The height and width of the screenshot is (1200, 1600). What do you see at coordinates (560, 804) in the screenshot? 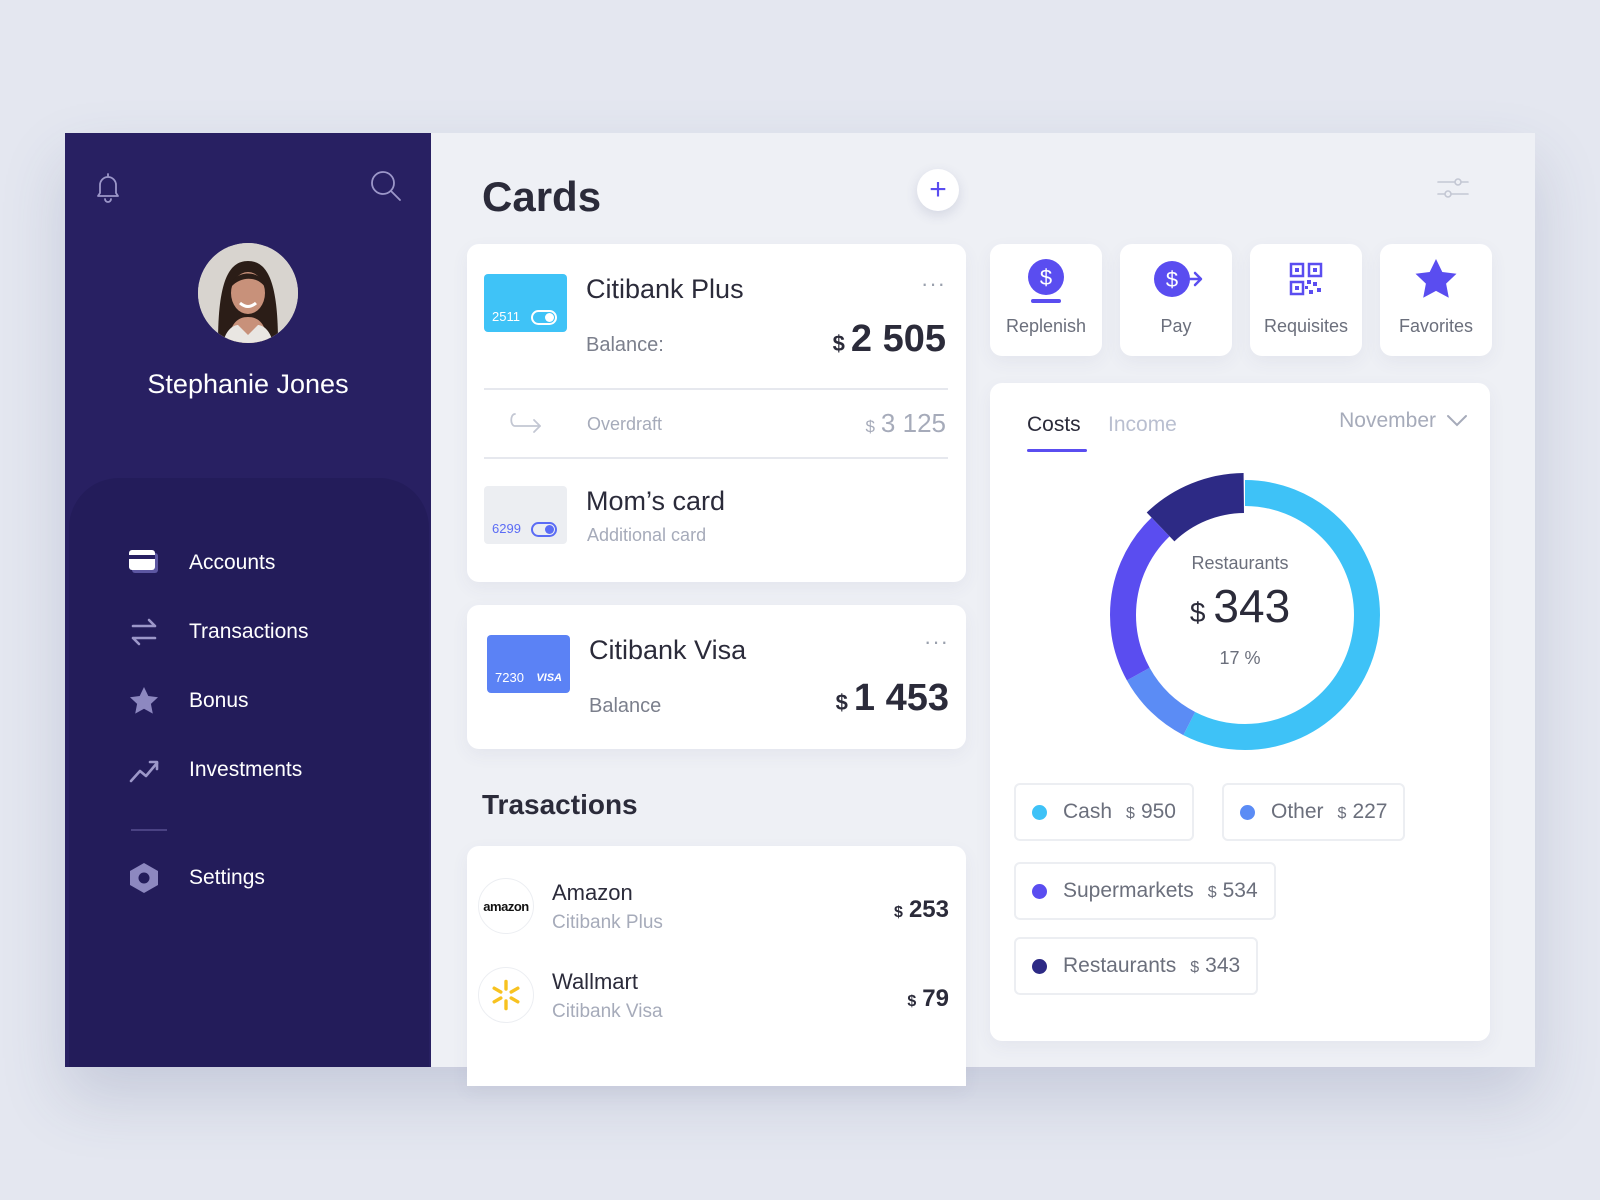
I see `transactions-title: Trasactions` at bounding box center [560, 804].